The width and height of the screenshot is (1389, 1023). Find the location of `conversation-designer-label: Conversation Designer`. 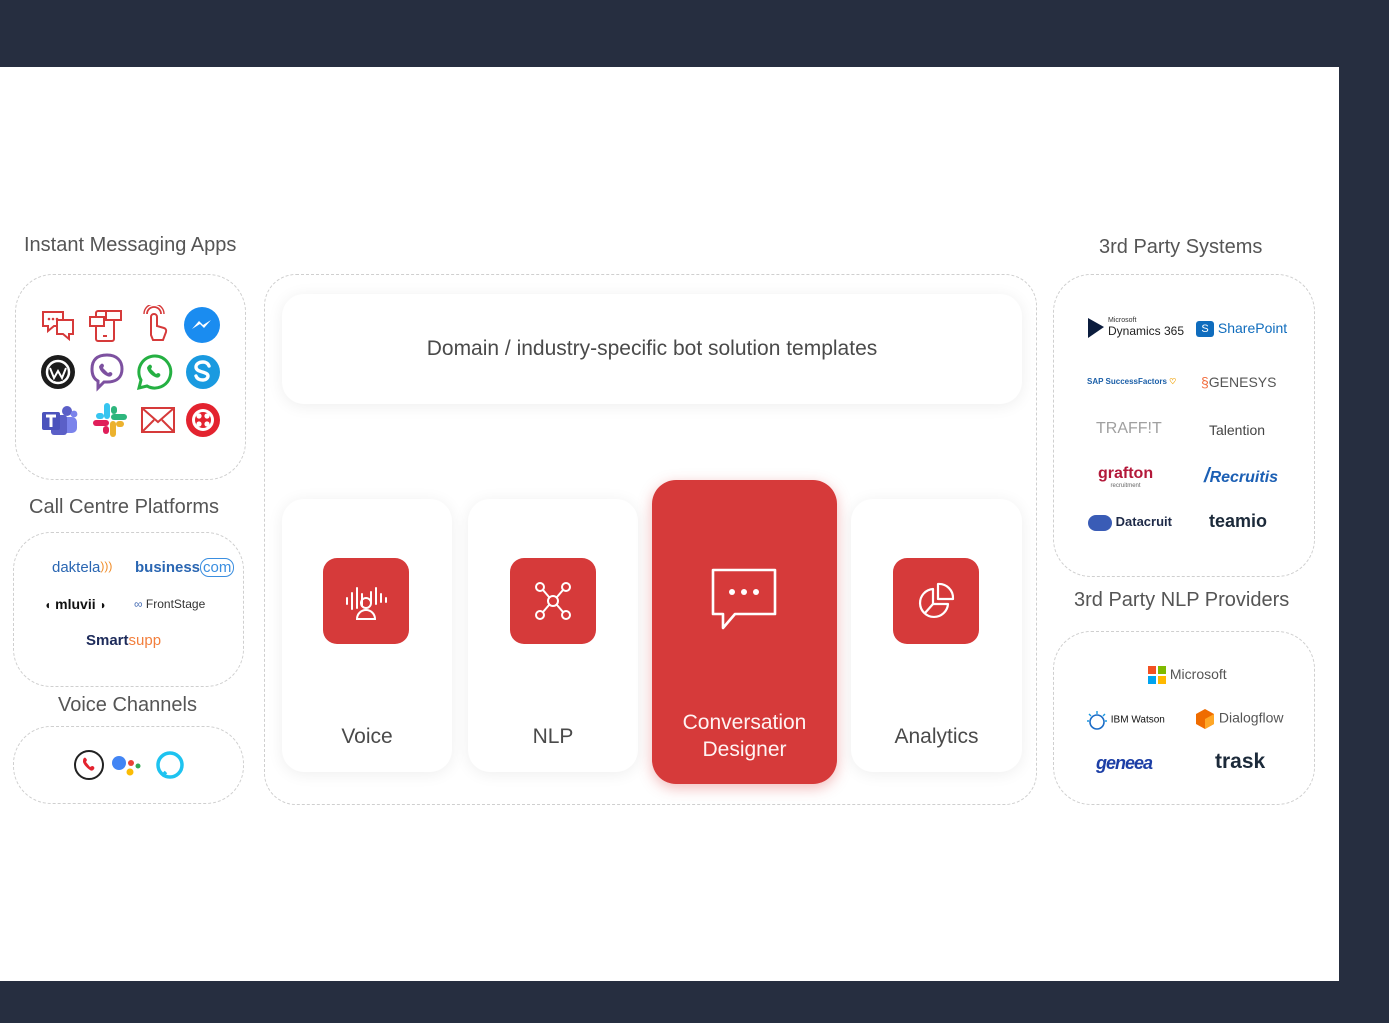

conversation-designer-label: Conversation Designer is located at coordinates (744, 736).